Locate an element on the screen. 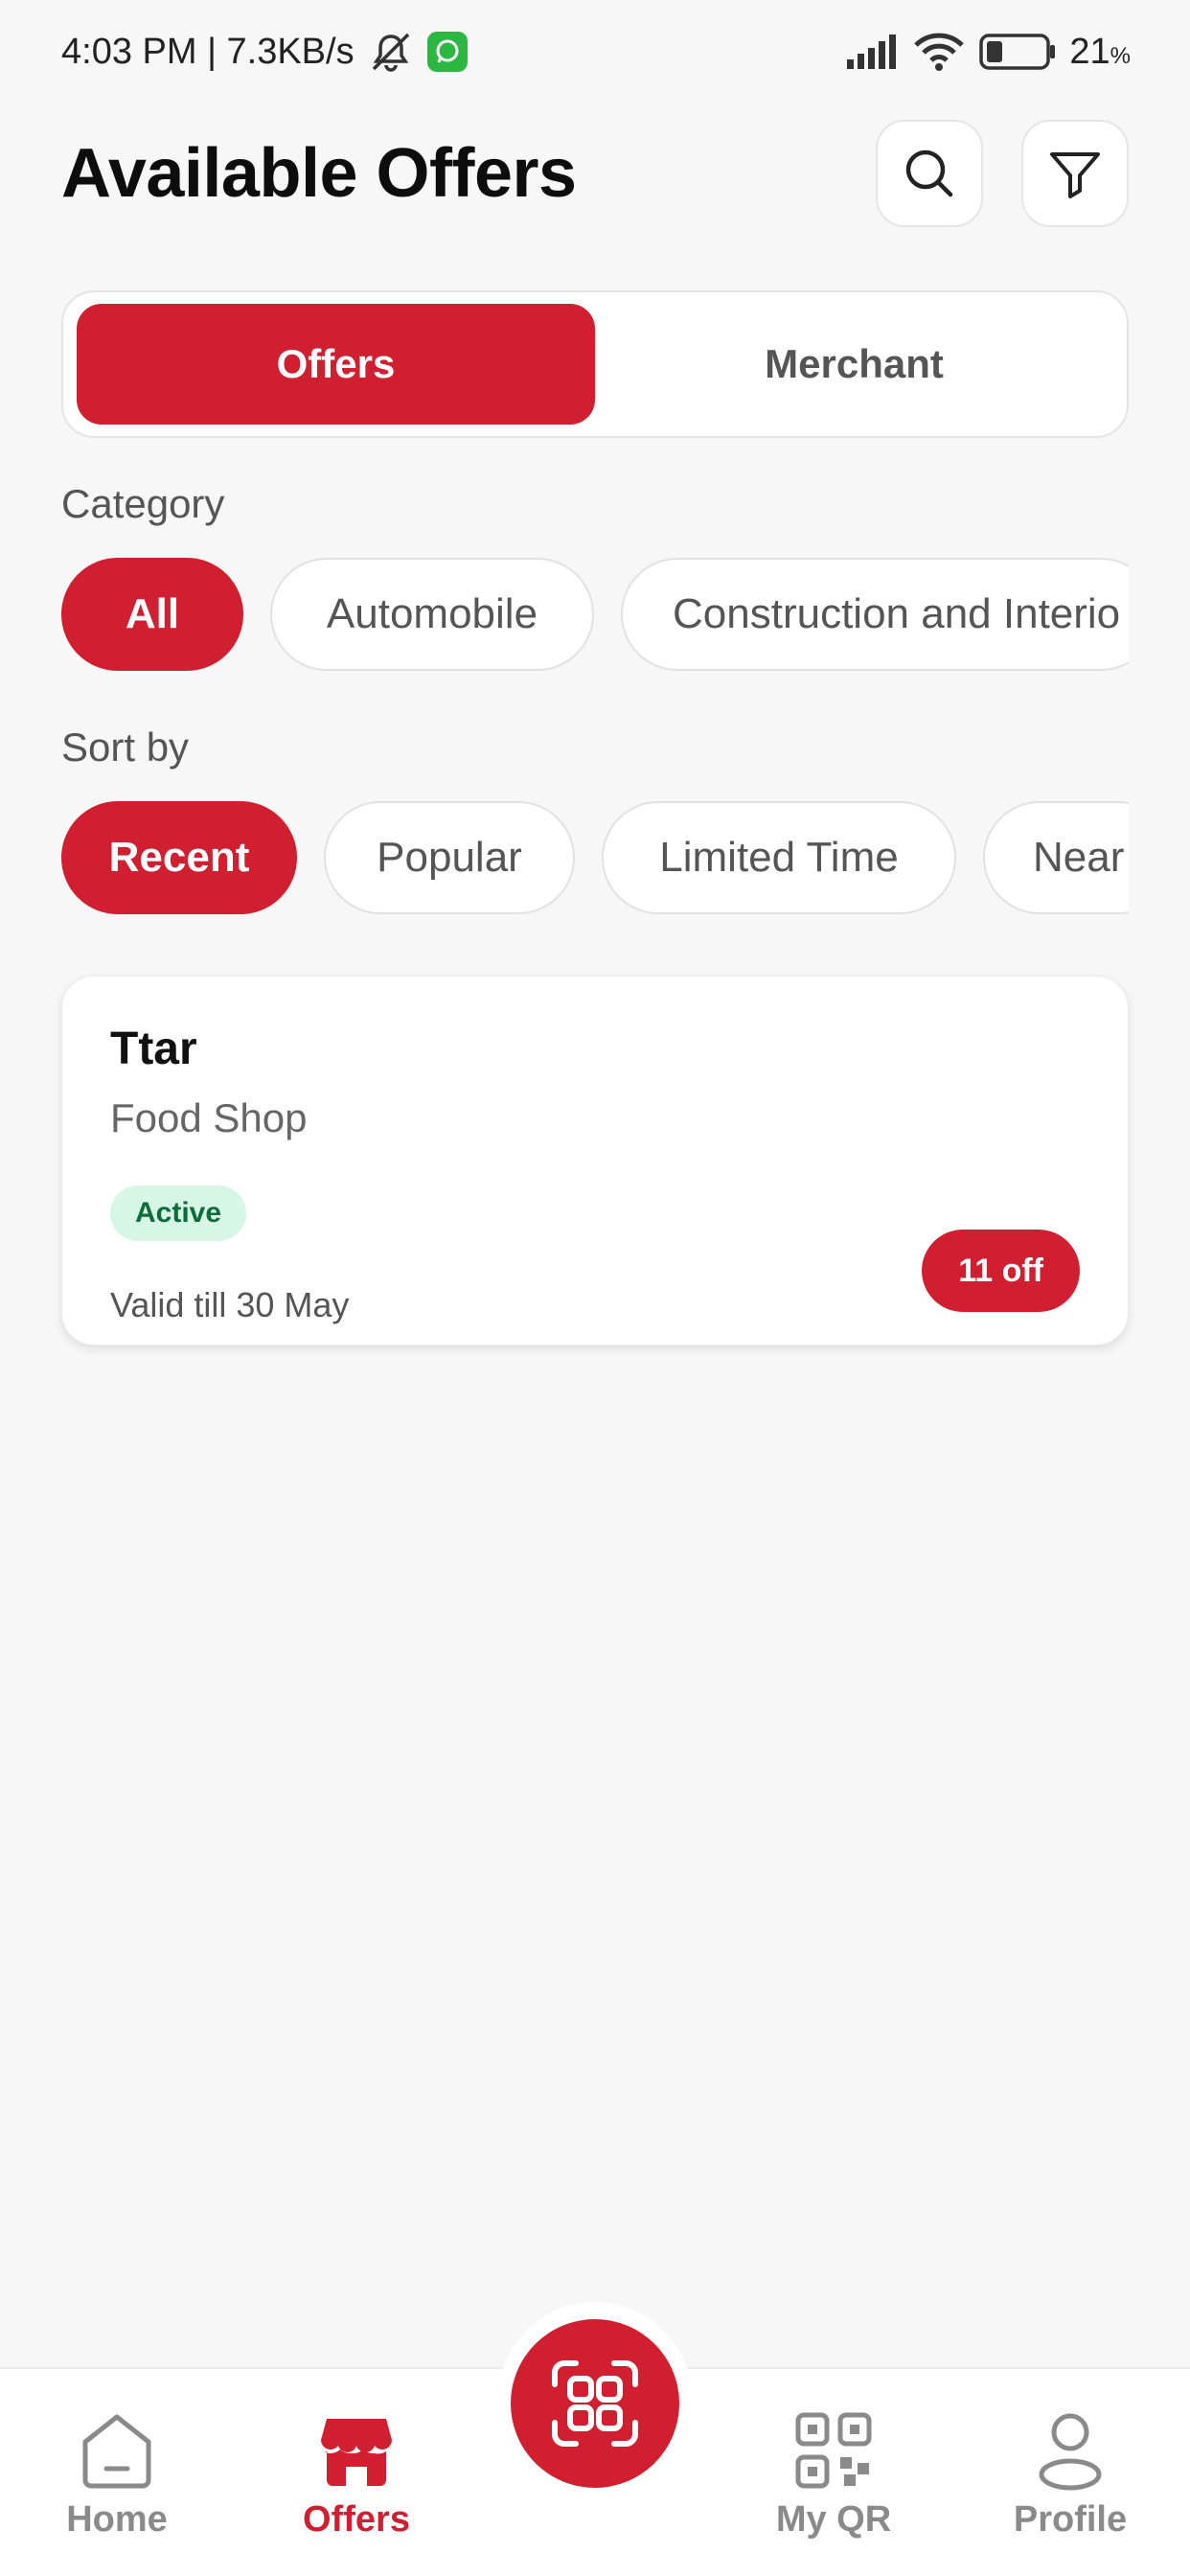 This screenshot has width=1190, height=2576. sort-by-label: Sort by is located at coordinates (125, 747).